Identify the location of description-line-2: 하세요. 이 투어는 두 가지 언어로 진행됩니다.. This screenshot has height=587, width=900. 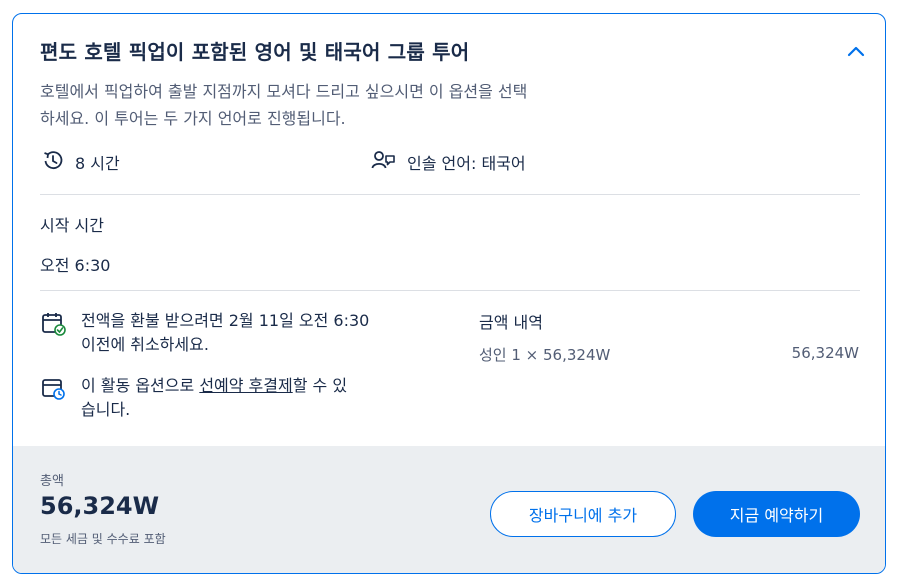
(193, 118).